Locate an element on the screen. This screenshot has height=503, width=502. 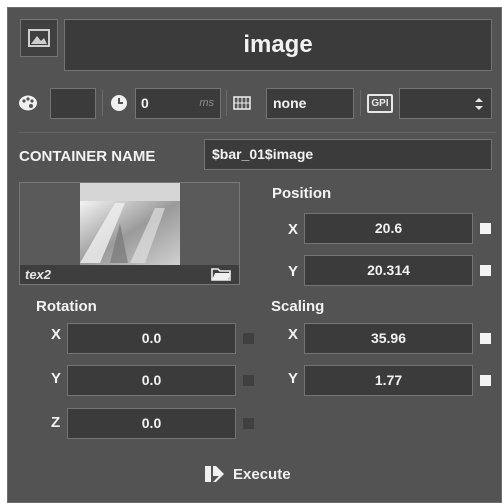
format-select: none is located at coordinates (310, 103).